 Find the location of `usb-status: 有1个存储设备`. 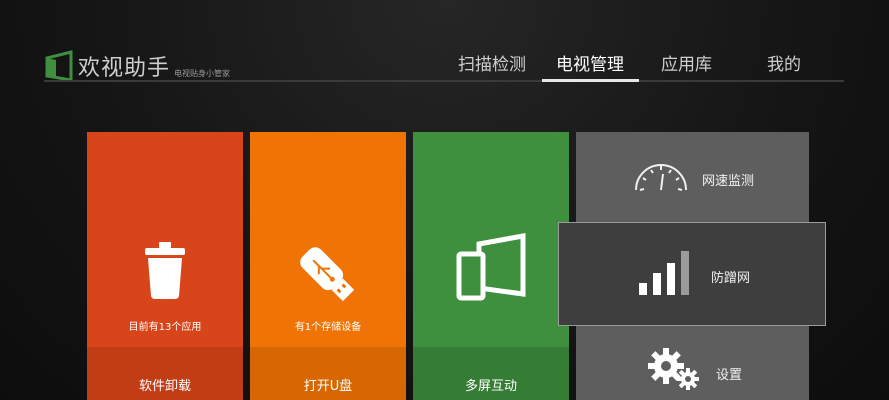

usb-status: 有1个存储设备 is located at coordinates (328, 327).